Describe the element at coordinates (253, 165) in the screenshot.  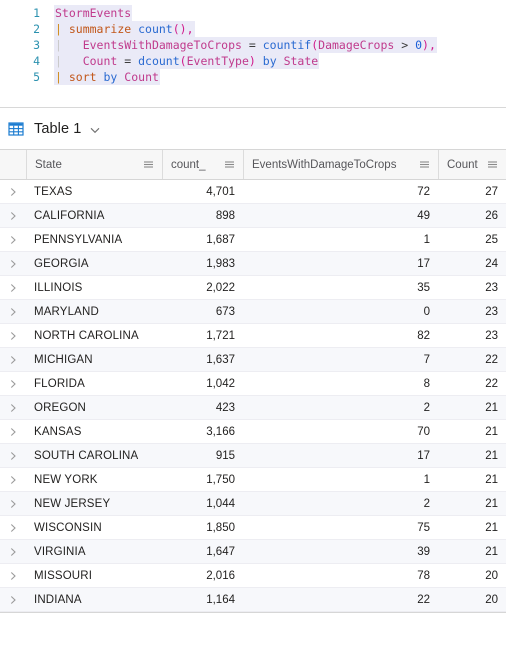
I see `grid-header-row: State count_ EventsWithDamageToCrops Count` at that location.